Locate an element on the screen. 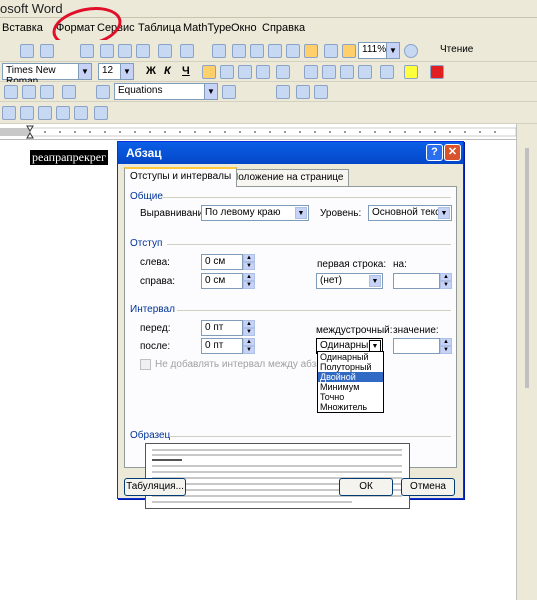 This screenshot has width=537, height=600. alignment-select: По левому краю ▼ is located at coordinates (255, 213).